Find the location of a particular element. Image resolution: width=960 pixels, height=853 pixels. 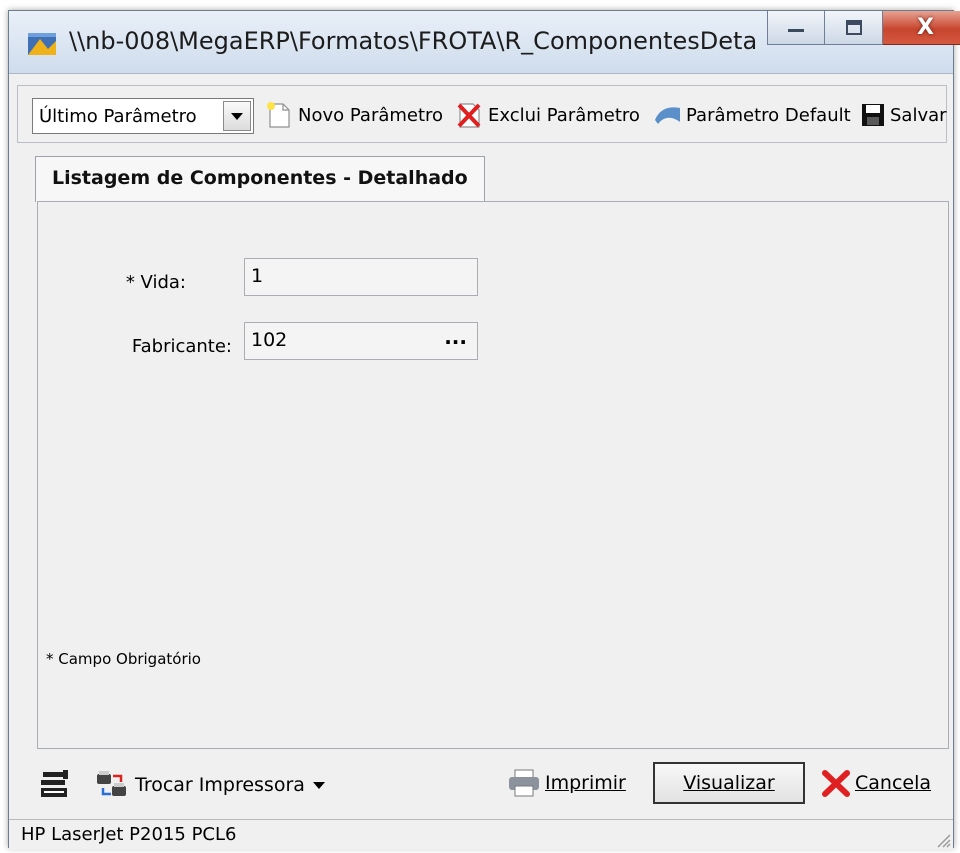

close-button: X is located at coordinates (921, 28).